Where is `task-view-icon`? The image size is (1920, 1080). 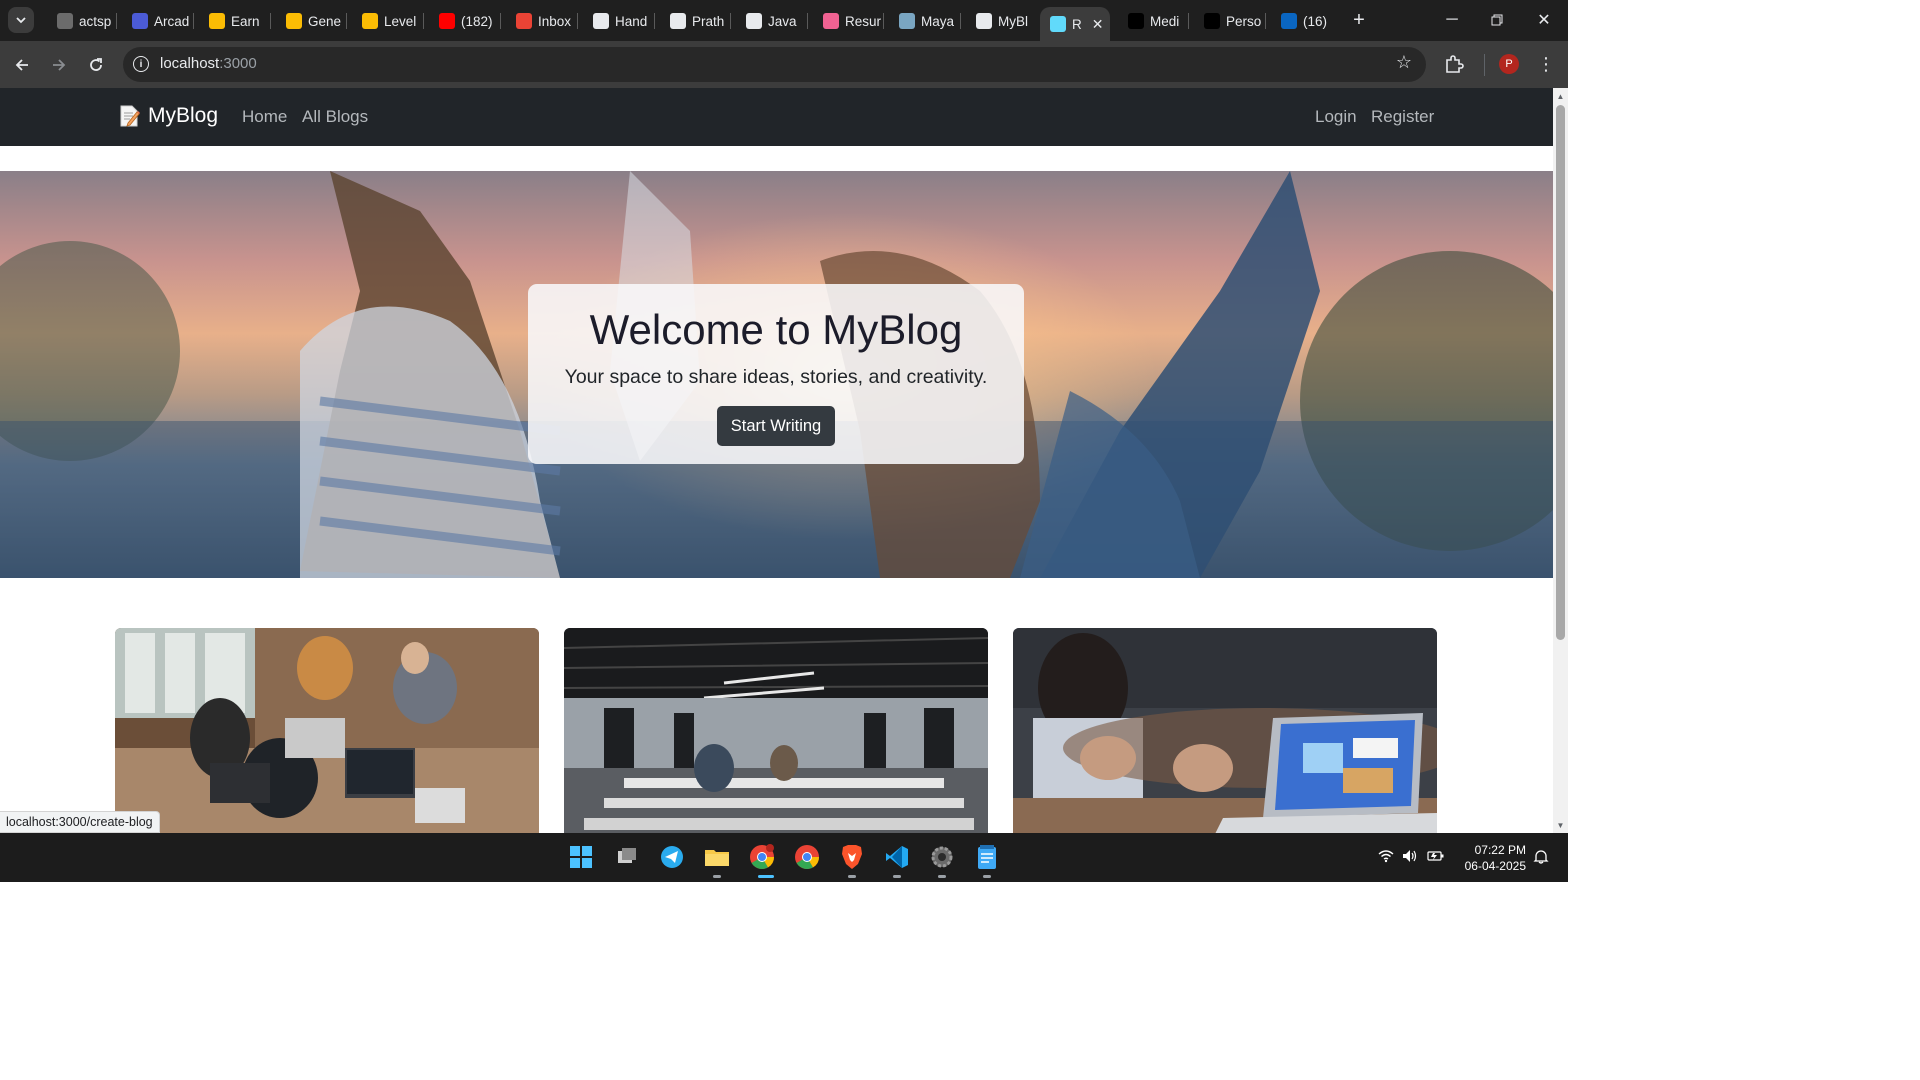 task-view-icon is located at coordinates (627, 857).